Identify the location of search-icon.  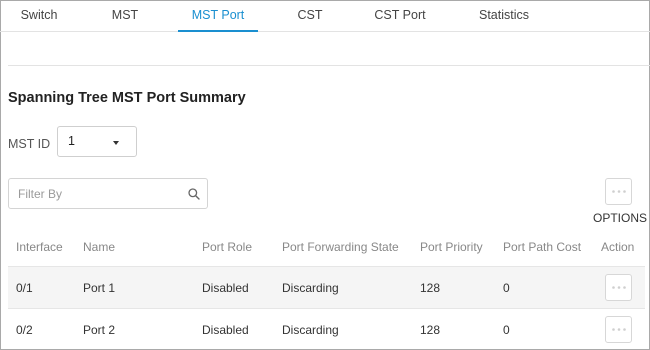
(194, 194).